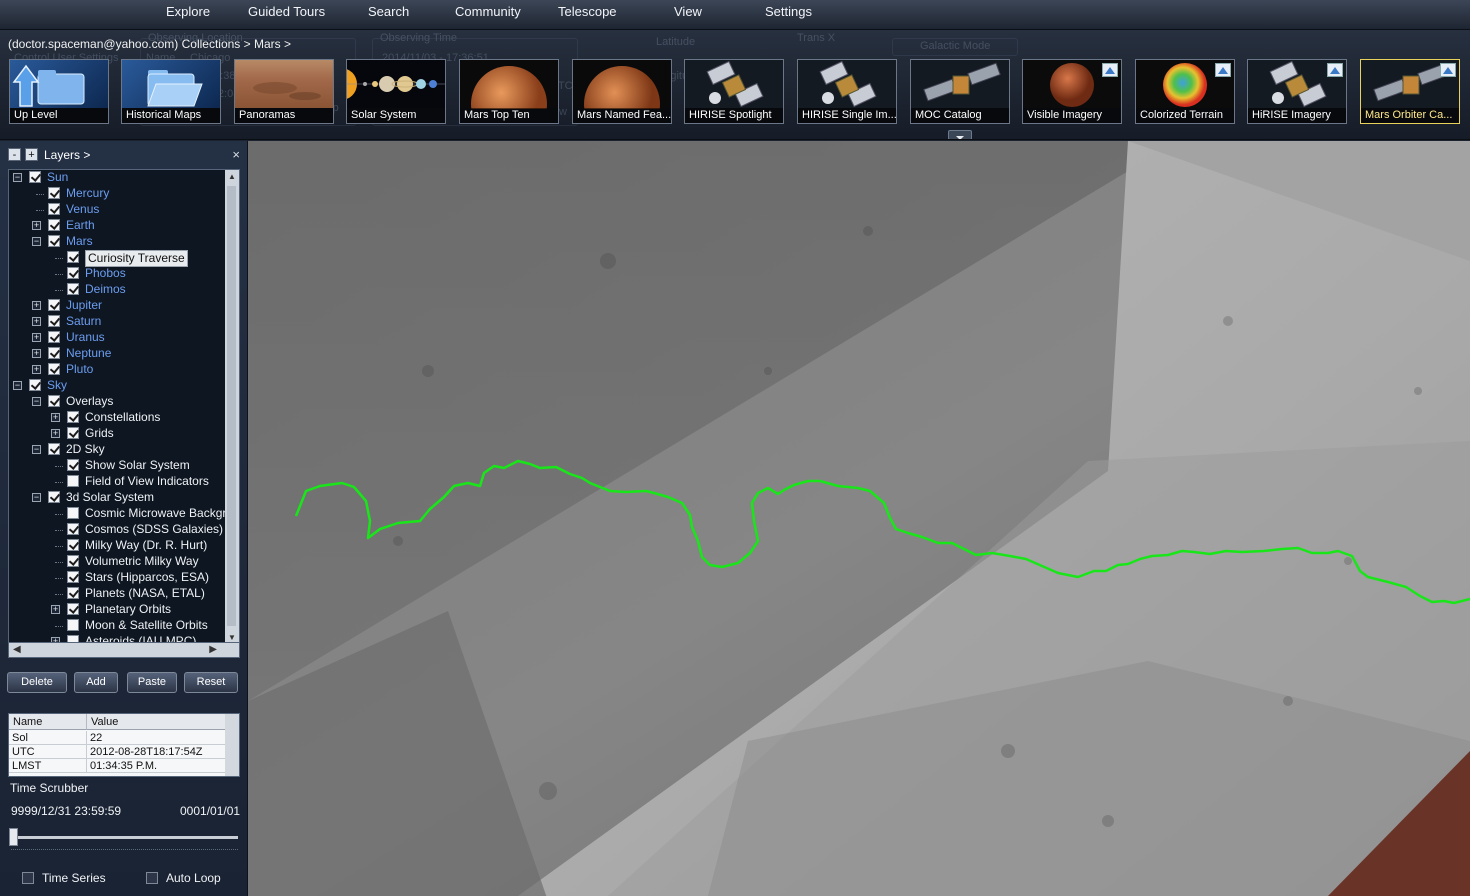  I want to click on menu-settings: Settings, so click(788, 11).